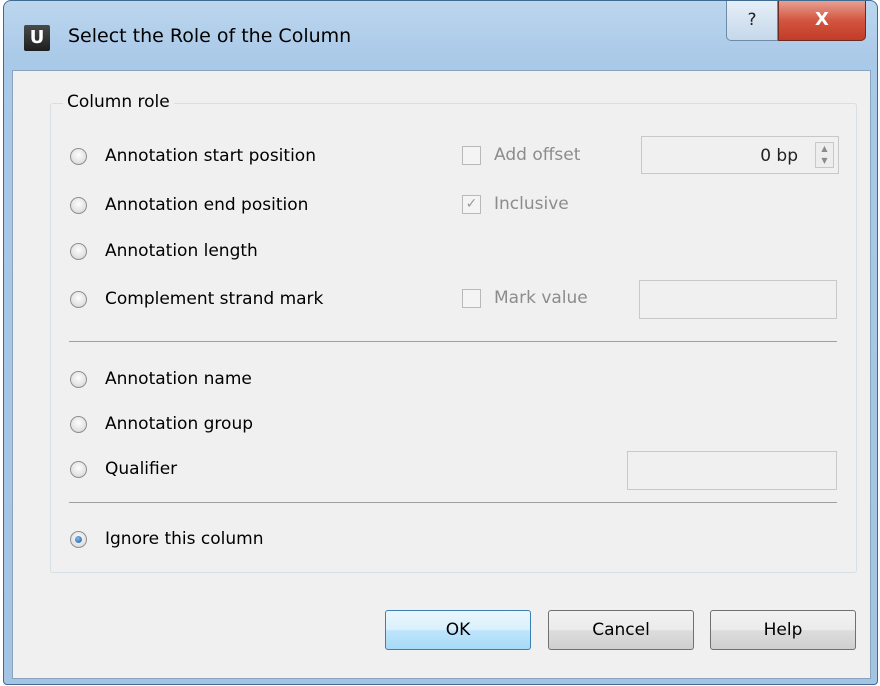  I want to click on help-button: Help, so click(783, 630).